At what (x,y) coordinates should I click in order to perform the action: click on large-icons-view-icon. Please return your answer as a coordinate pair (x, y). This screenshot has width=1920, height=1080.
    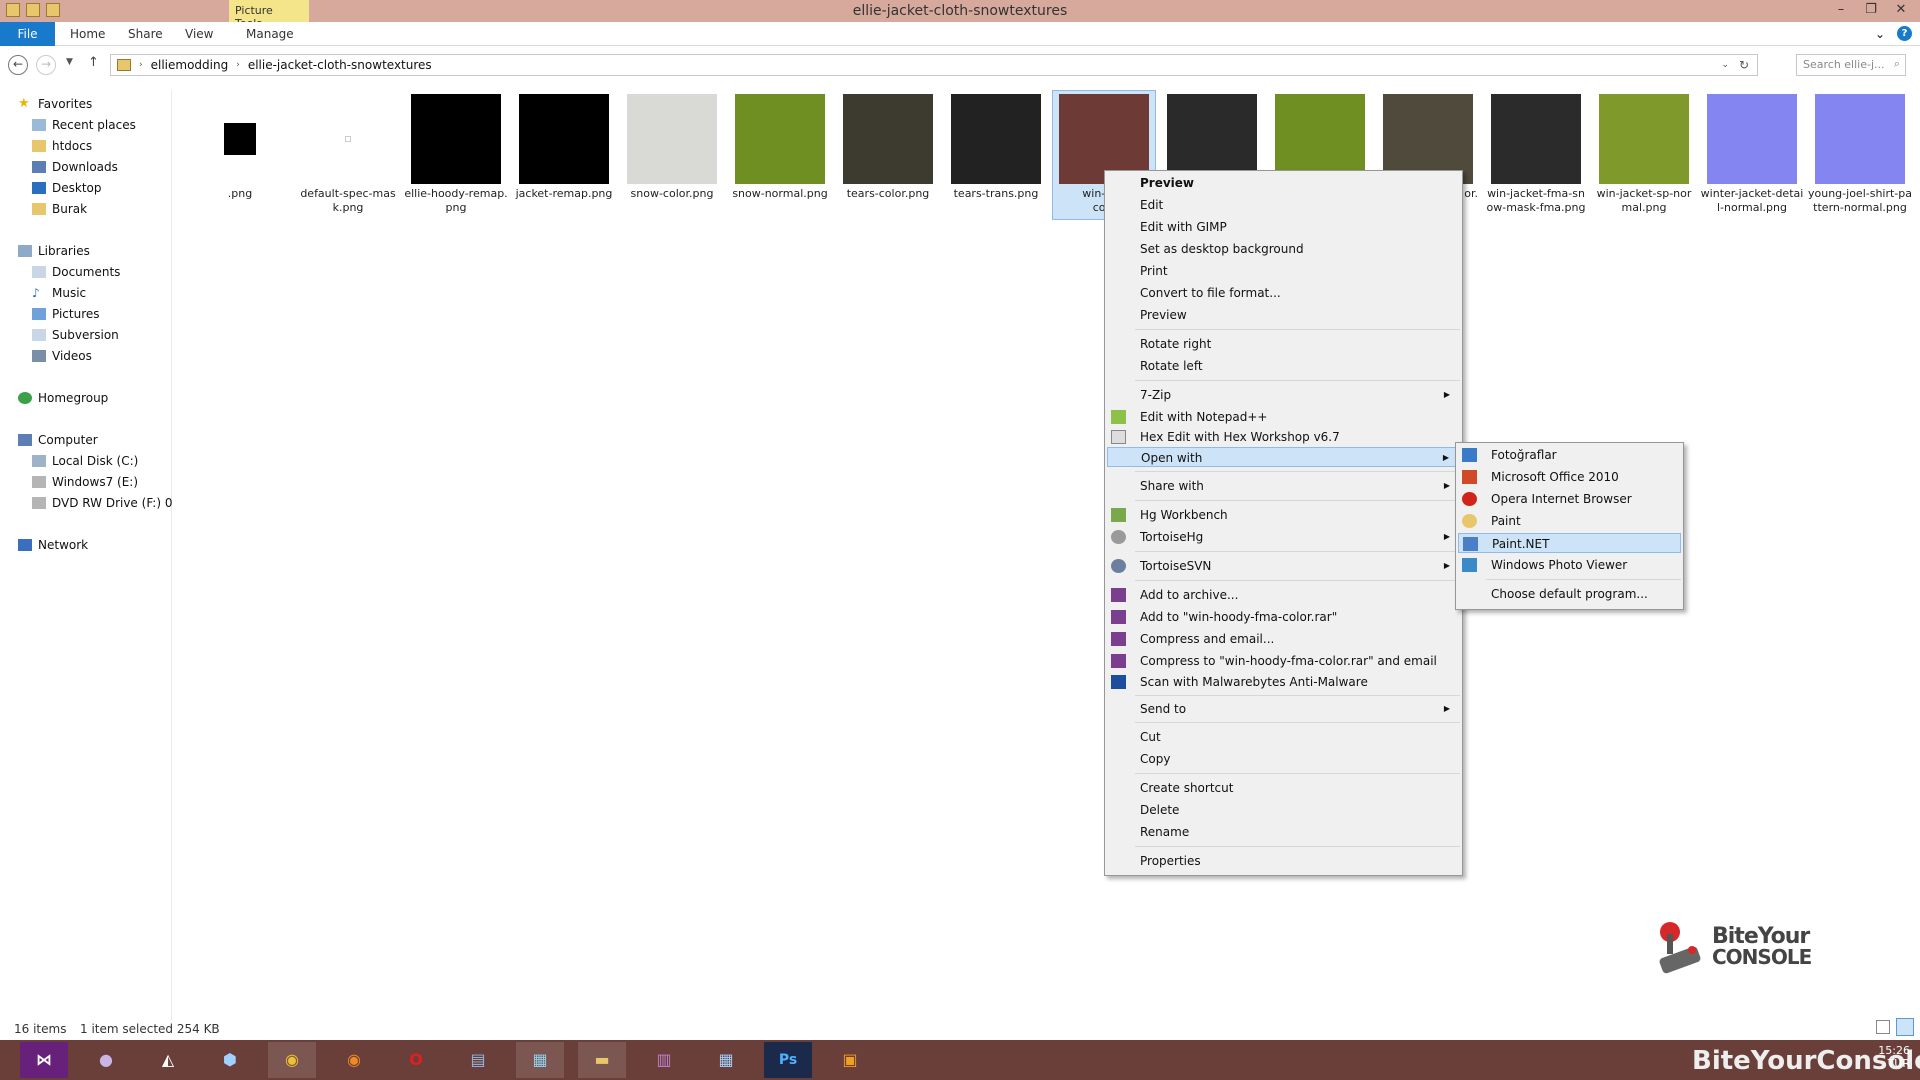
    Looking at the image, I should click on (1905, 1027).